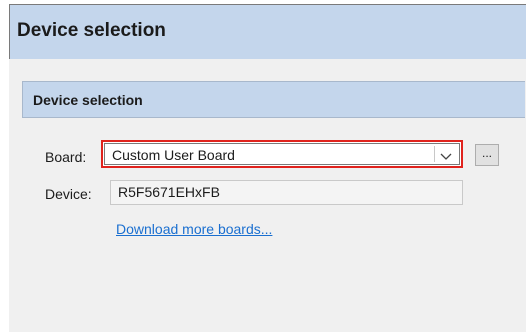 The image size is (526, 332). I want to click on board-dropdown: Custom User Board, so click(282, 154).